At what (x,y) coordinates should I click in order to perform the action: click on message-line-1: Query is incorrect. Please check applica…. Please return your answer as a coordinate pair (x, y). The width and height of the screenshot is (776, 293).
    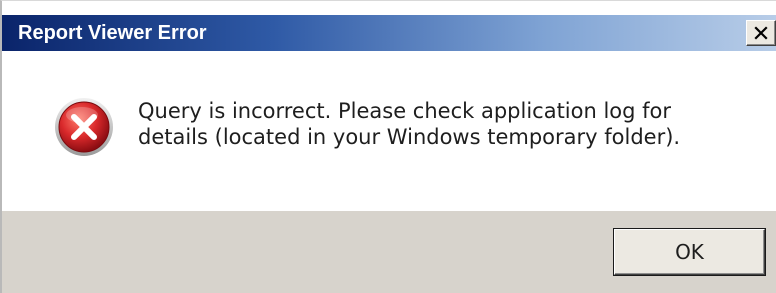
    Looking at the image, I should click on (405, 111).